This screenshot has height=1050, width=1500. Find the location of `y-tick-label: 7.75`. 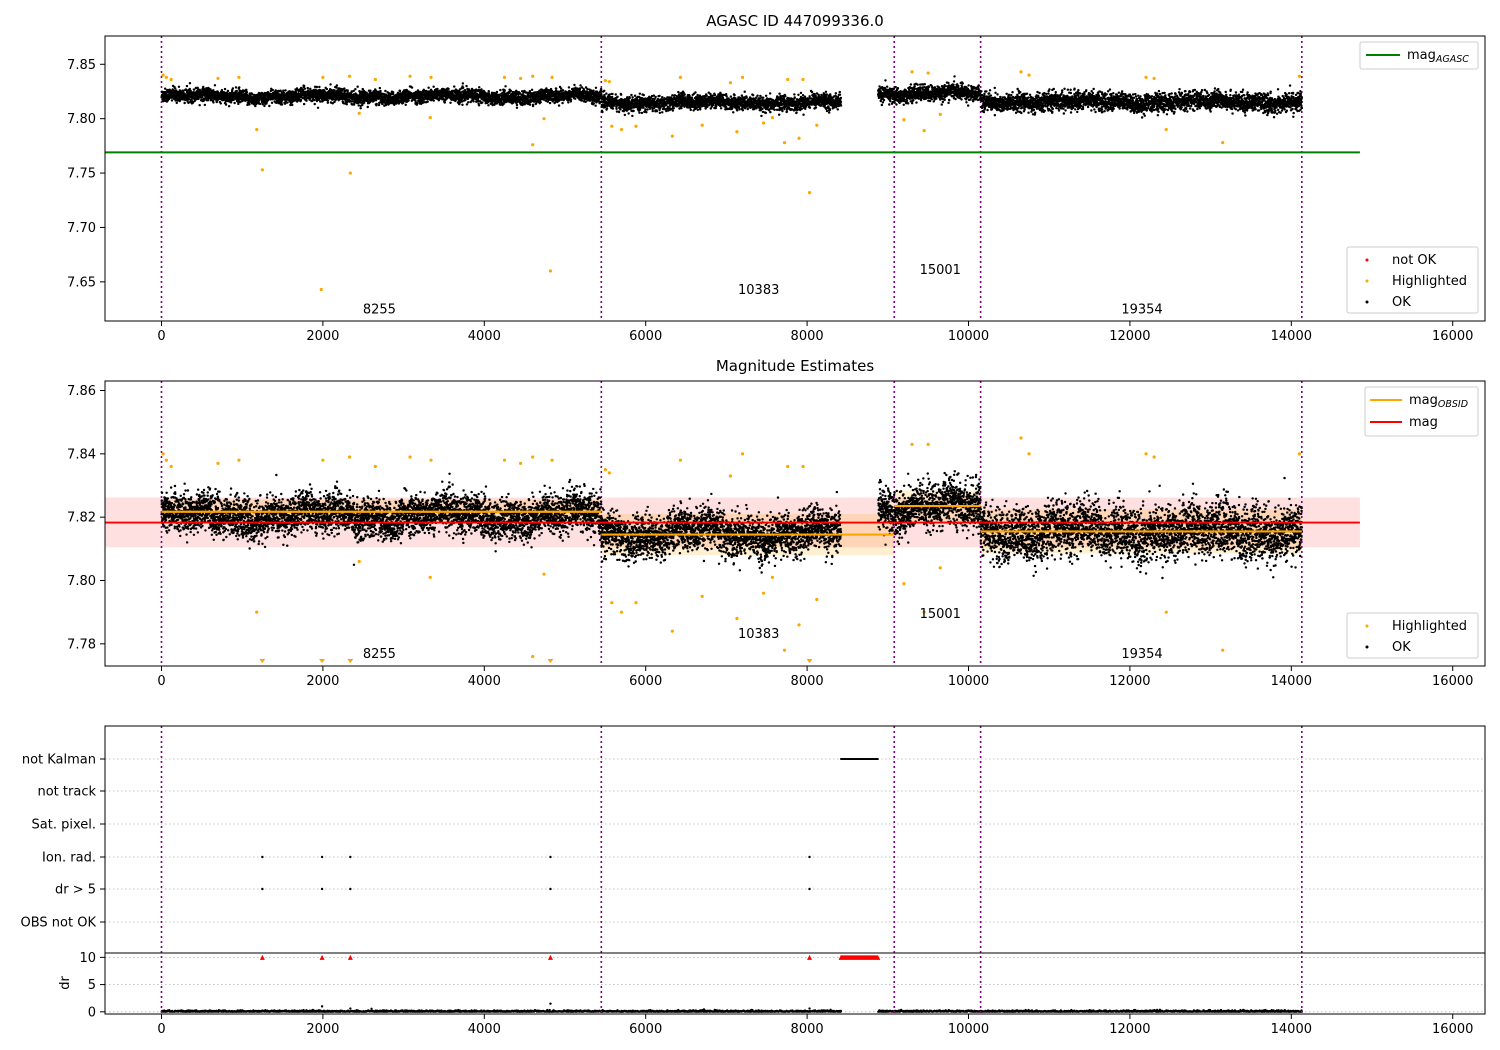

y-tick-label: 7.75 is located at coordinates (81, 174).